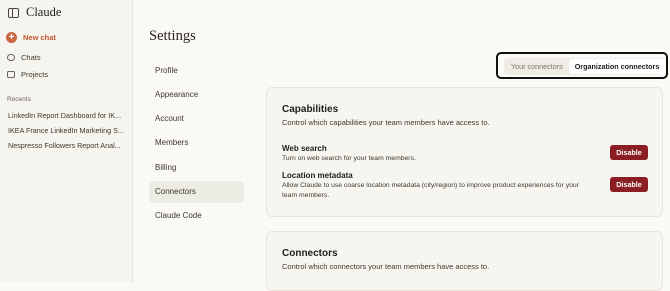 This screenshot has height=291, width=670. I want to click on new-chat-button: + New chat, so click(31, 37).